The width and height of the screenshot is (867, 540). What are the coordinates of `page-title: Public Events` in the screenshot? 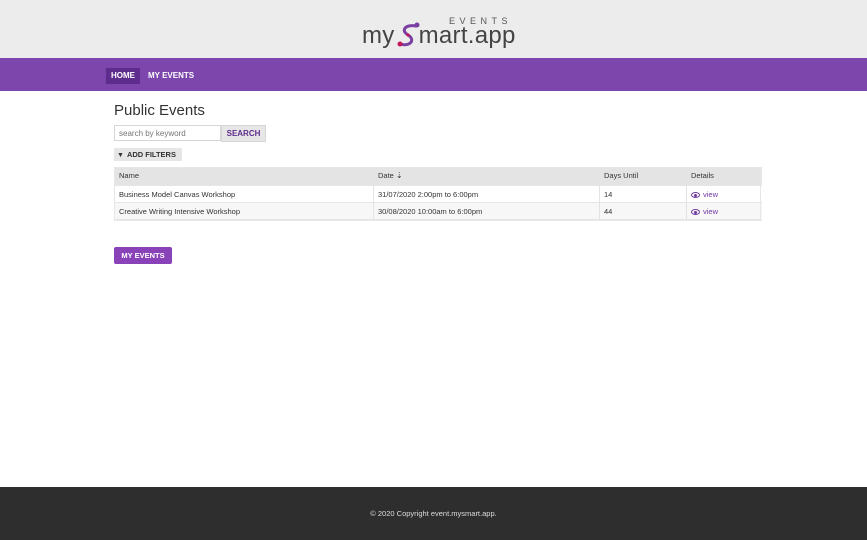 It's located at (159, 110).